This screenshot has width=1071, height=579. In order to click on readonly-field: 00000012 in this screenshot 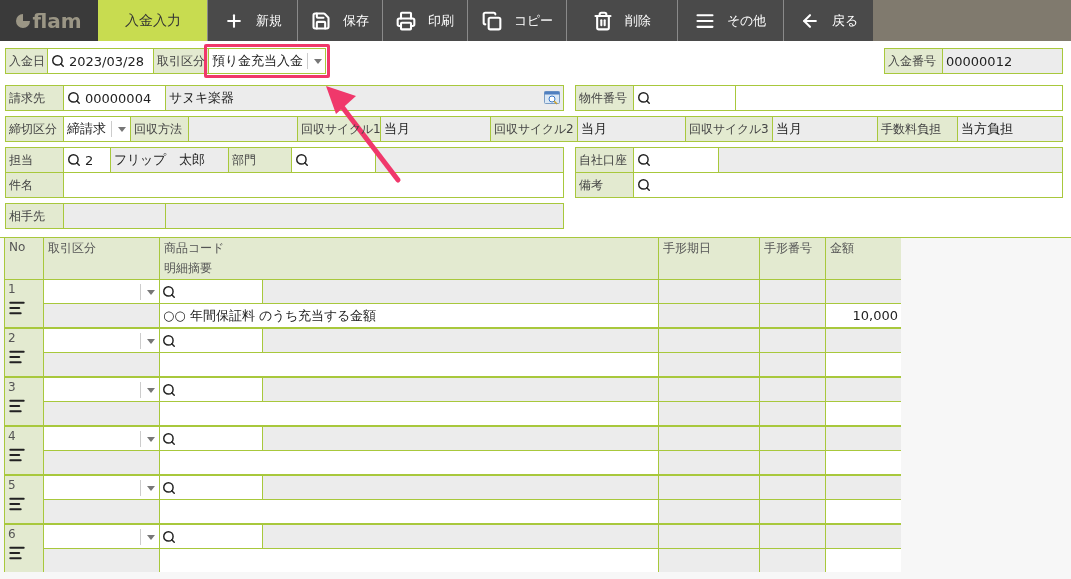, I will do `click(1002, 61)`.